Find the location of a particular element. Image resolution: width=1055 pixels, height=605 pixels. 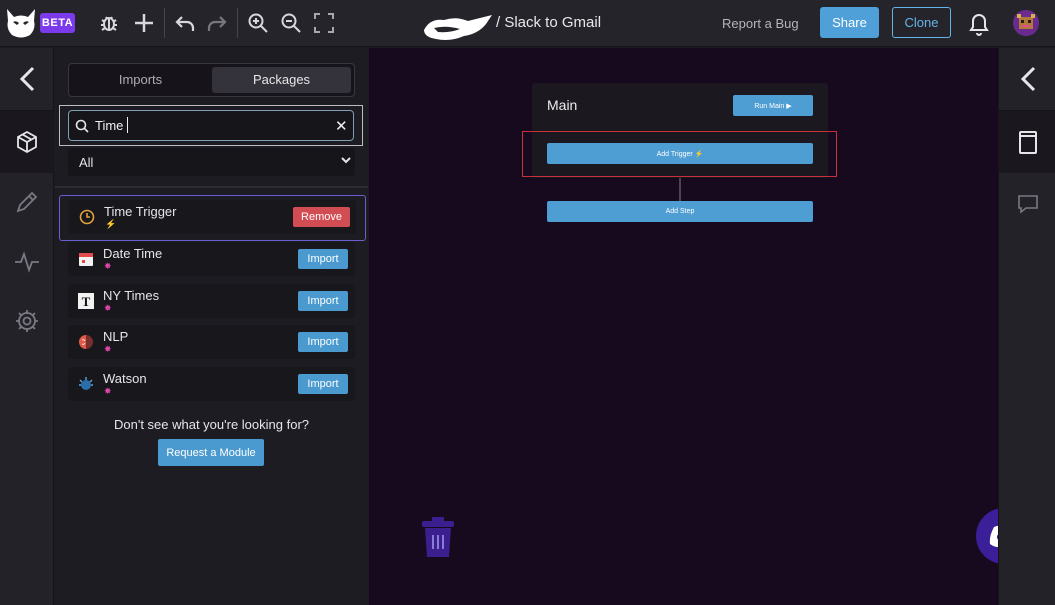

document-icon is located at coordinates (1027, 142).